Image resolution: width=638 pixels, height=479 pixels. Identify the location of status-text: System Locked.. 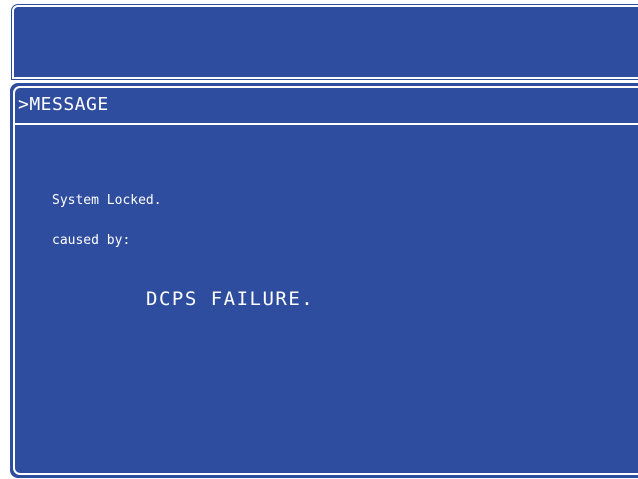
(107, 200).